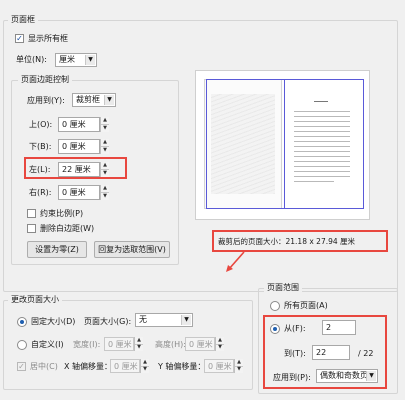 The image size is (405, 400). I want to click on bottom-margin-spinner: ▲ ▼, so click(104, 146).